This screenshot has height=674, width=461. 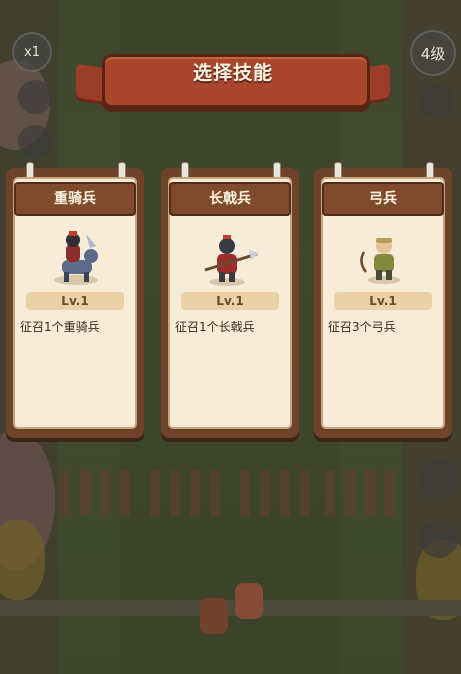 What do you see at coordinates (60, 327) in the screenshot?
I see `card-description: 征召1个重骑兵` at bounding box center [60, 327].